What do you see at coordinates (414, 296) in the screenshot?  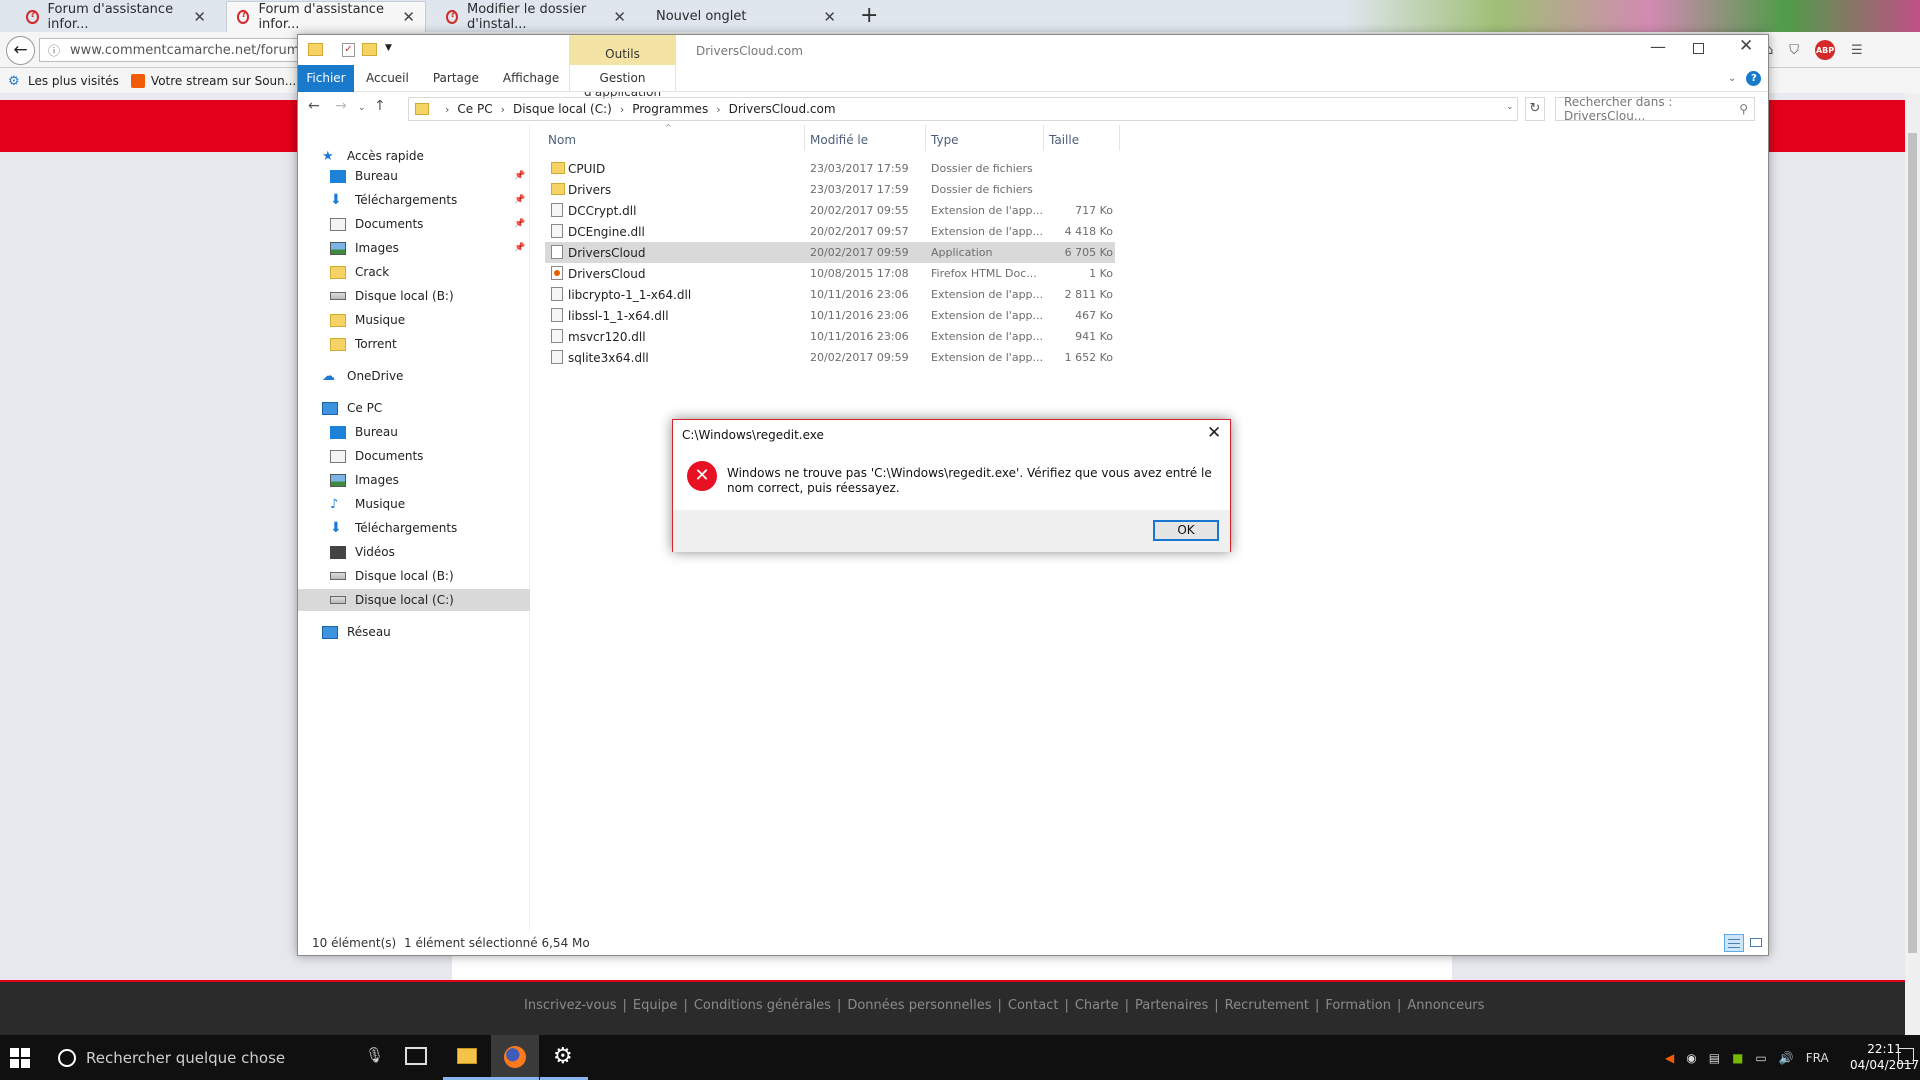 I see `nav-disk-b: Disque local (B:)` at bounding box center [414, 296].